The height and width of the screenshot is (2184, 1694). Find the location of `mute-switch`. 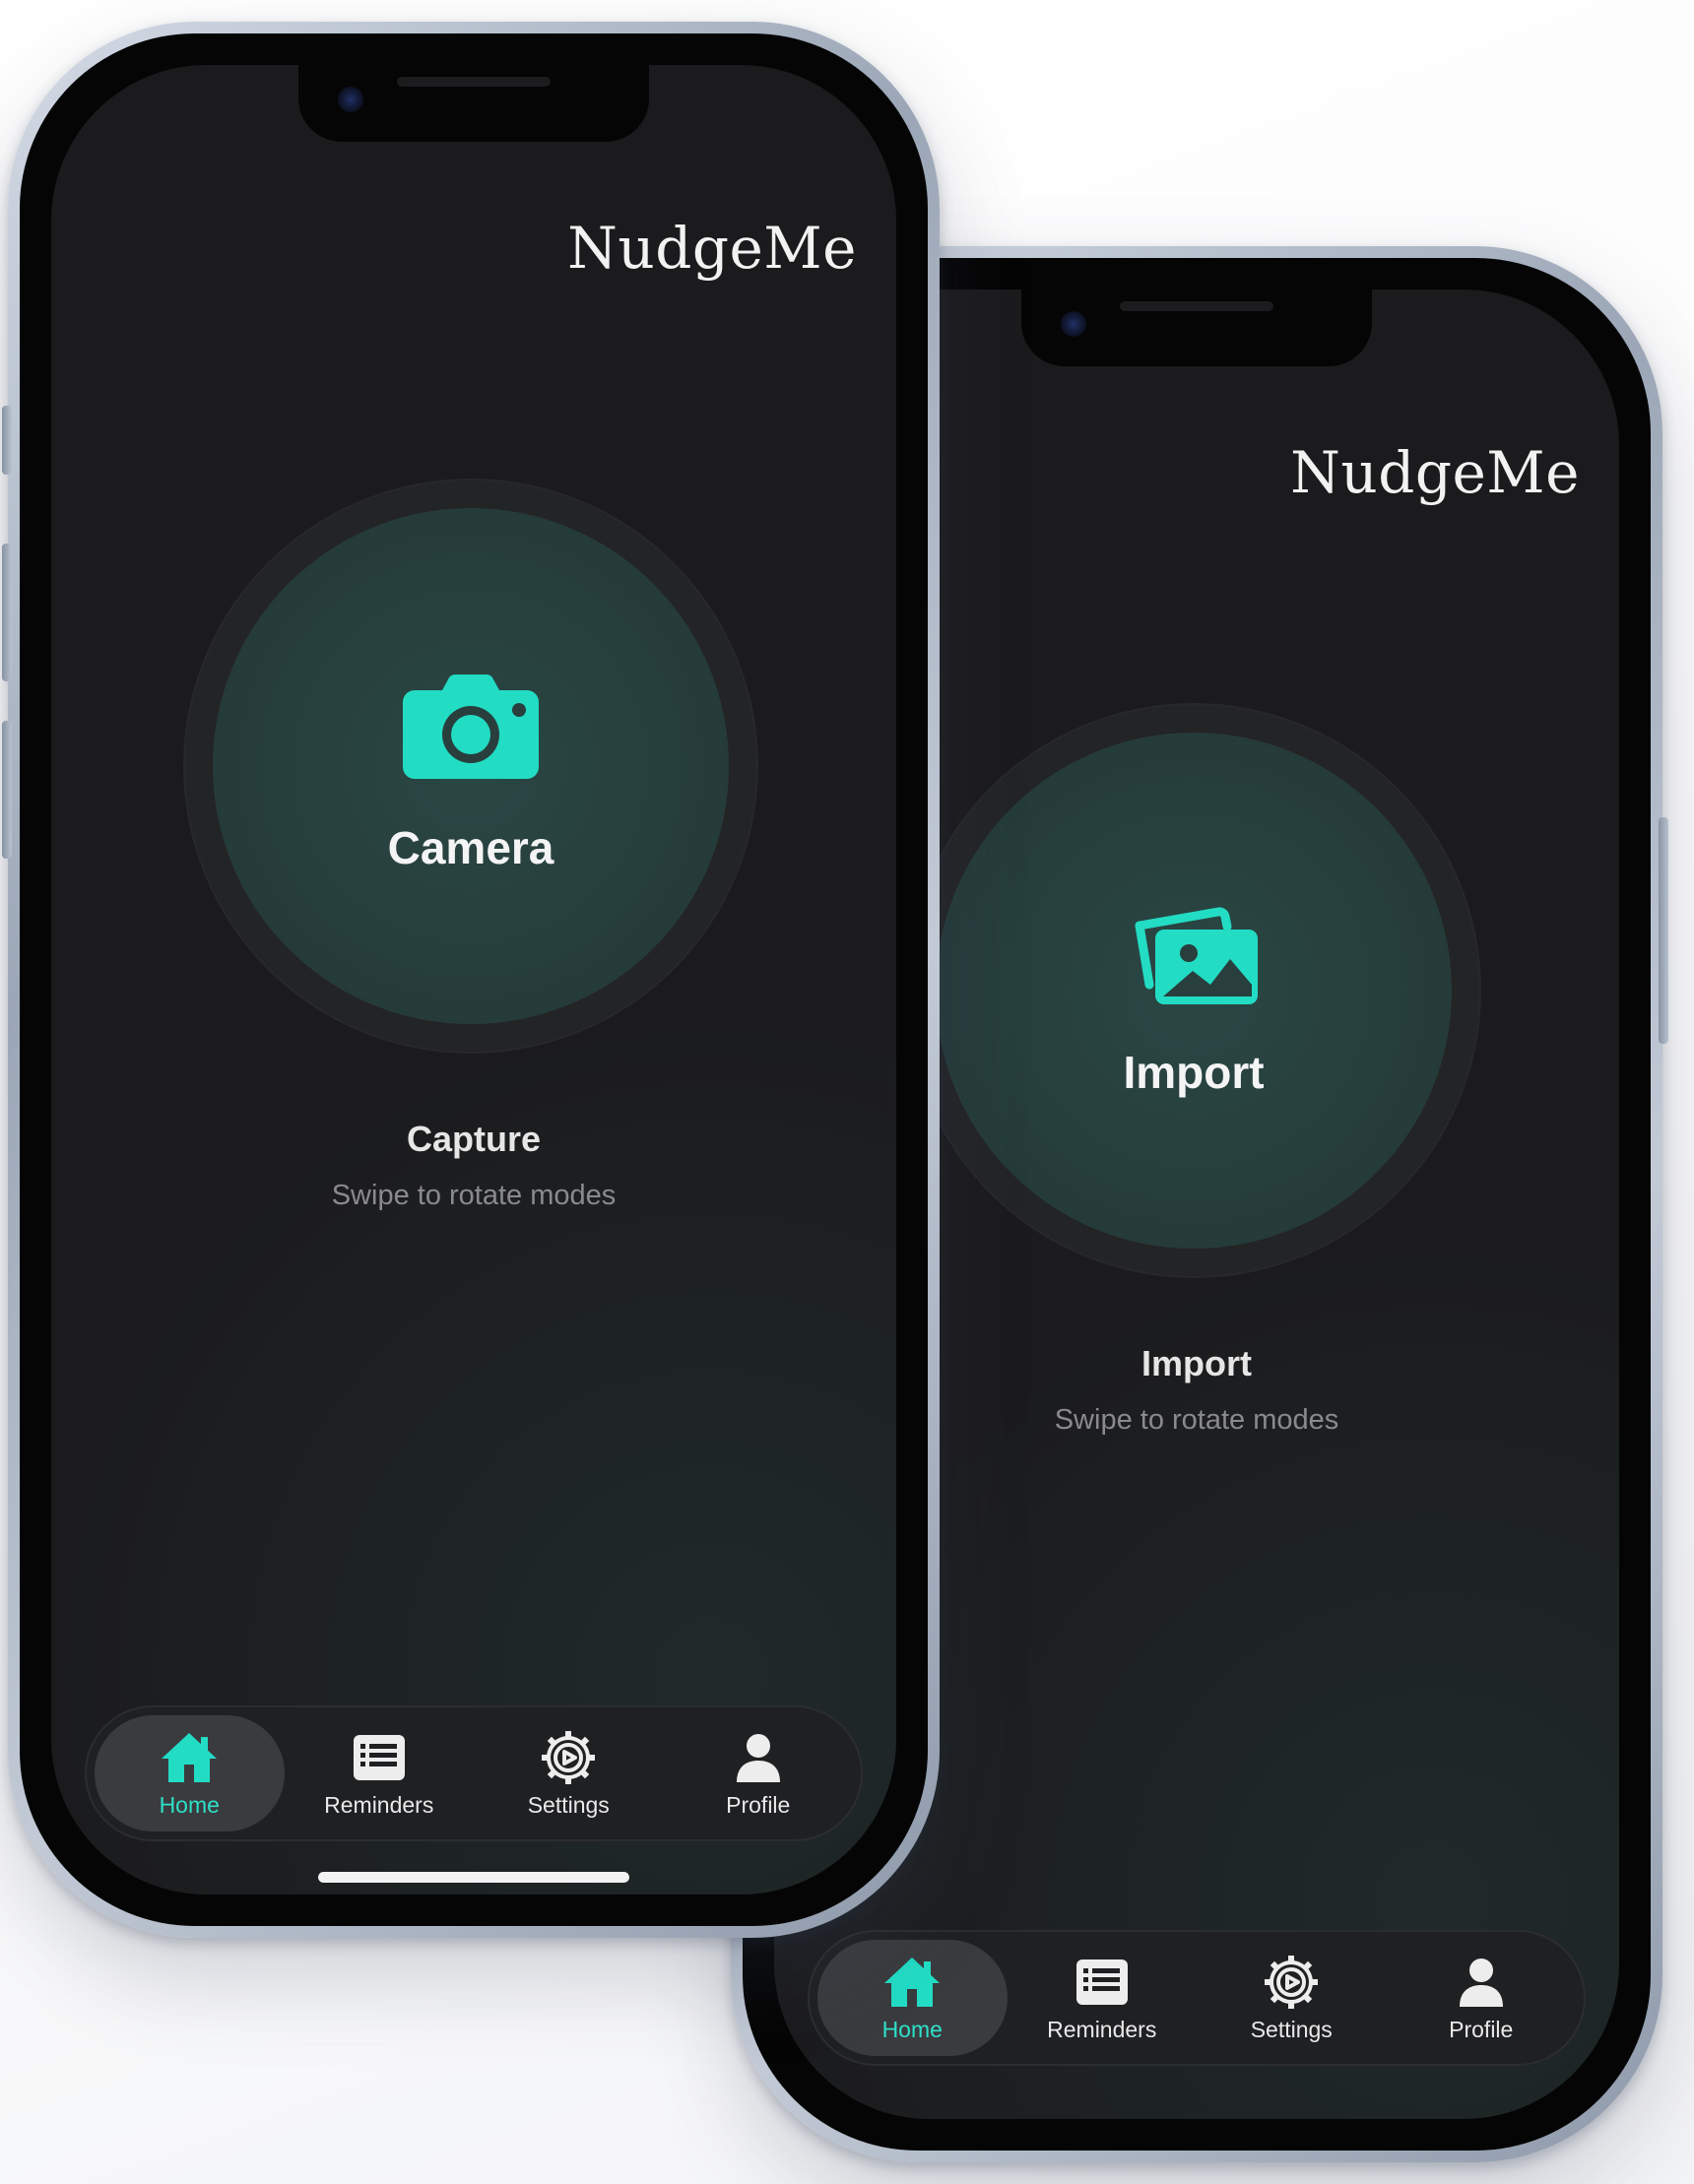

mute-switch is located at coordinates (7, 440).